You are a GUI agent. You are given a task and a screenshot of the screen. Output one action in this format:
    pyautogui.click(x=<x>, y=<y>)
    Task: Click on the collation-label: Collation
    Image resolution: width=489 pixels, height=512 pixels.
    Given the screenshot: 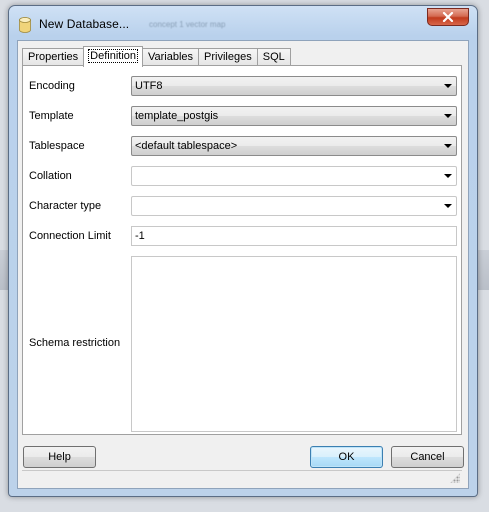 What is the action you would take?
    pyautogui.click(x=50, y=176)
    